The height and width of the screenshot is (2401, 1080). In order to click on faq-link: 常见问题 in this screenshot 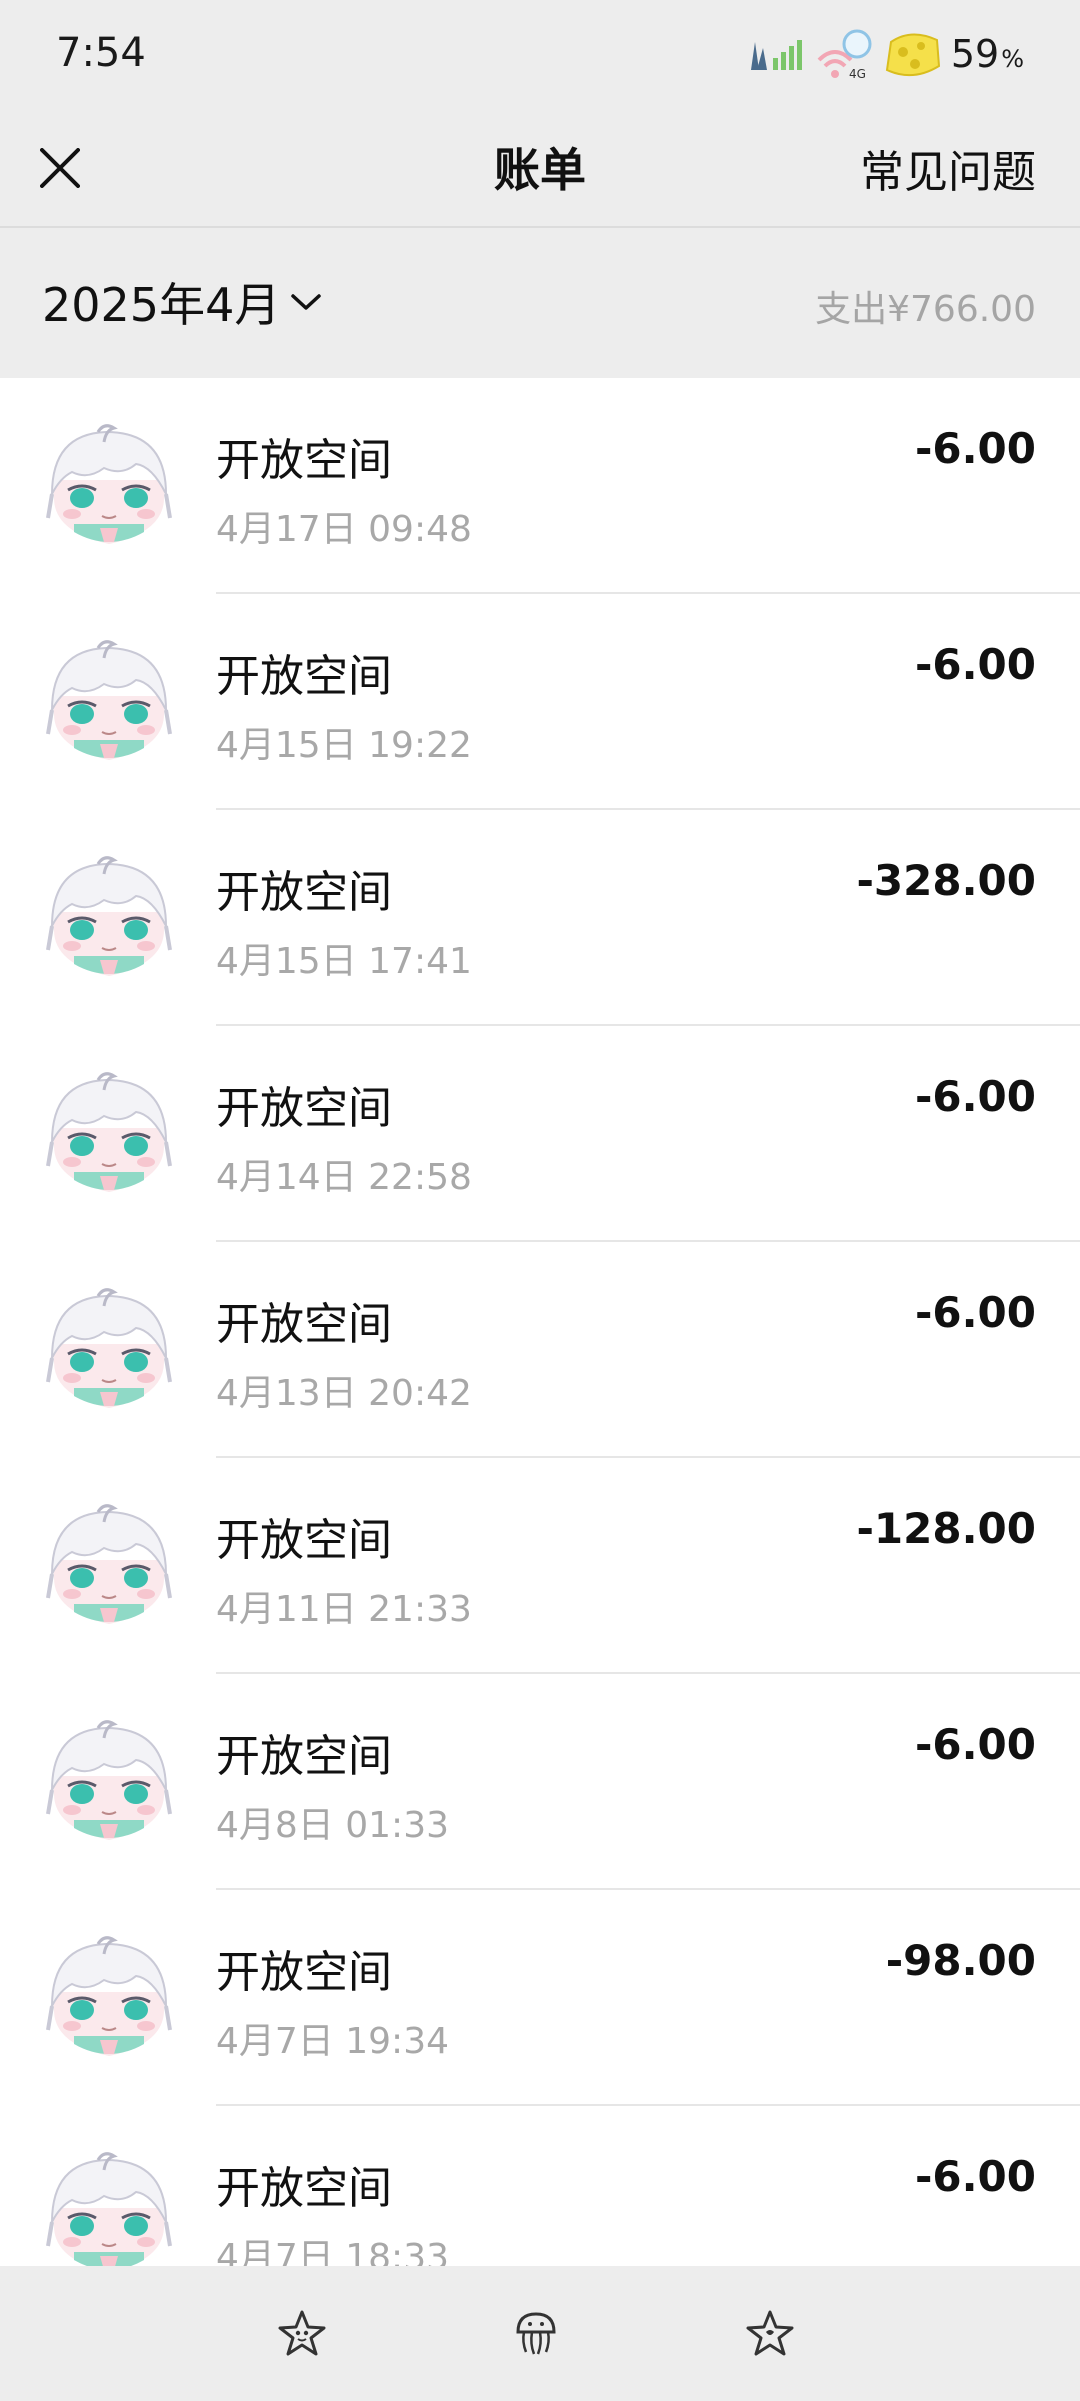, I will do `click(948, 168)`.